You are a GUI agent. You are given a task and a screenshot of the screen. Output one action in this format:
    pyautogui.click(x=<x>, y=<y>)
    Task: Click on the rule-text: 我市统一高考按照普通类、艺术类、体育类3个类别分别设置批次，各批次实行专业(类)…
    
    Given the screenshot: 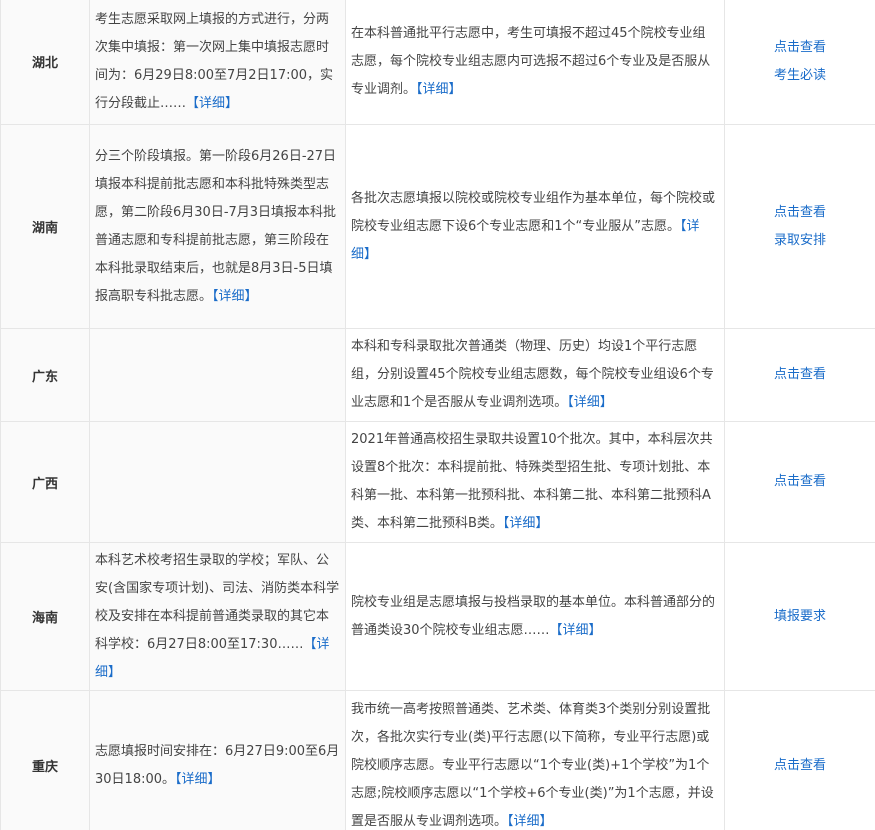 What is the action you would take?
    pyautogui.click(x=532, y=765)
    